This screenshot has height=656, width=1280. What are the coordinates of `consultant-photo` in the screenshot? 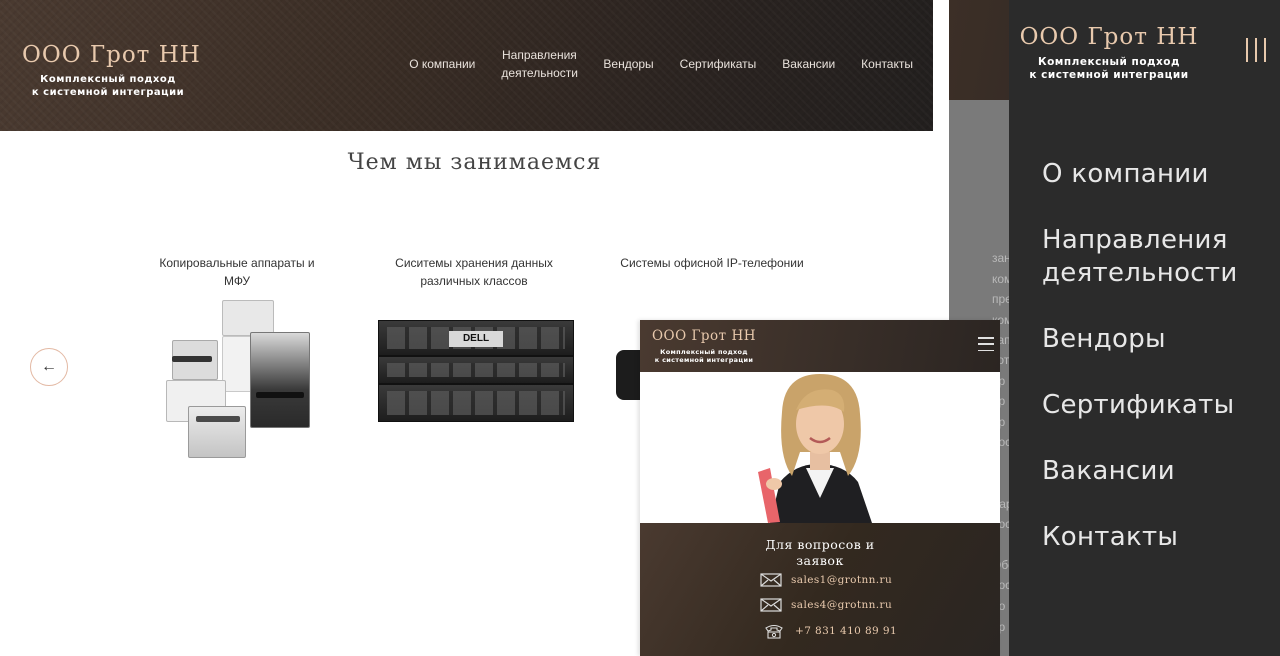 It's located at (815, 448).